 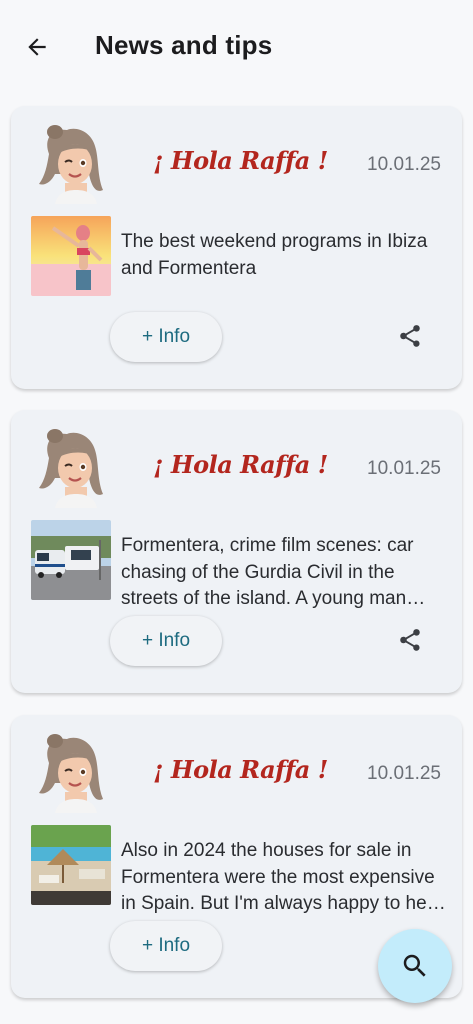 I want to click on search-icon, so click(x=414, y=965).